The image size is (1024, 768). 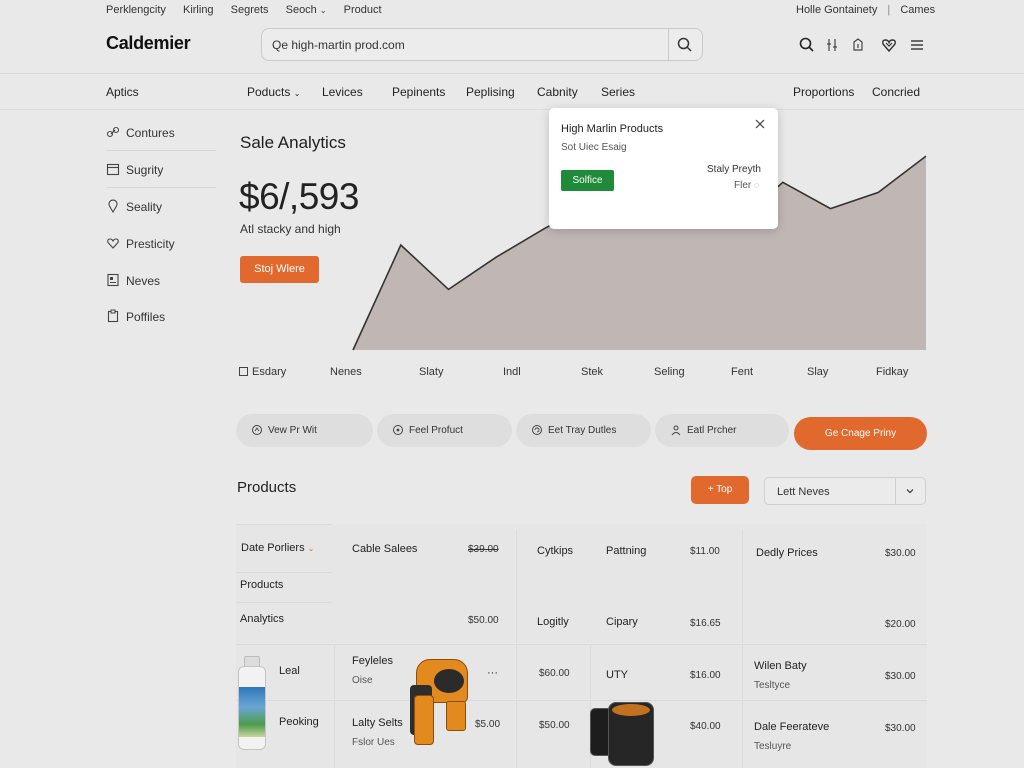 I want to click on heart-outline-icon, so click(x=113, y=243).